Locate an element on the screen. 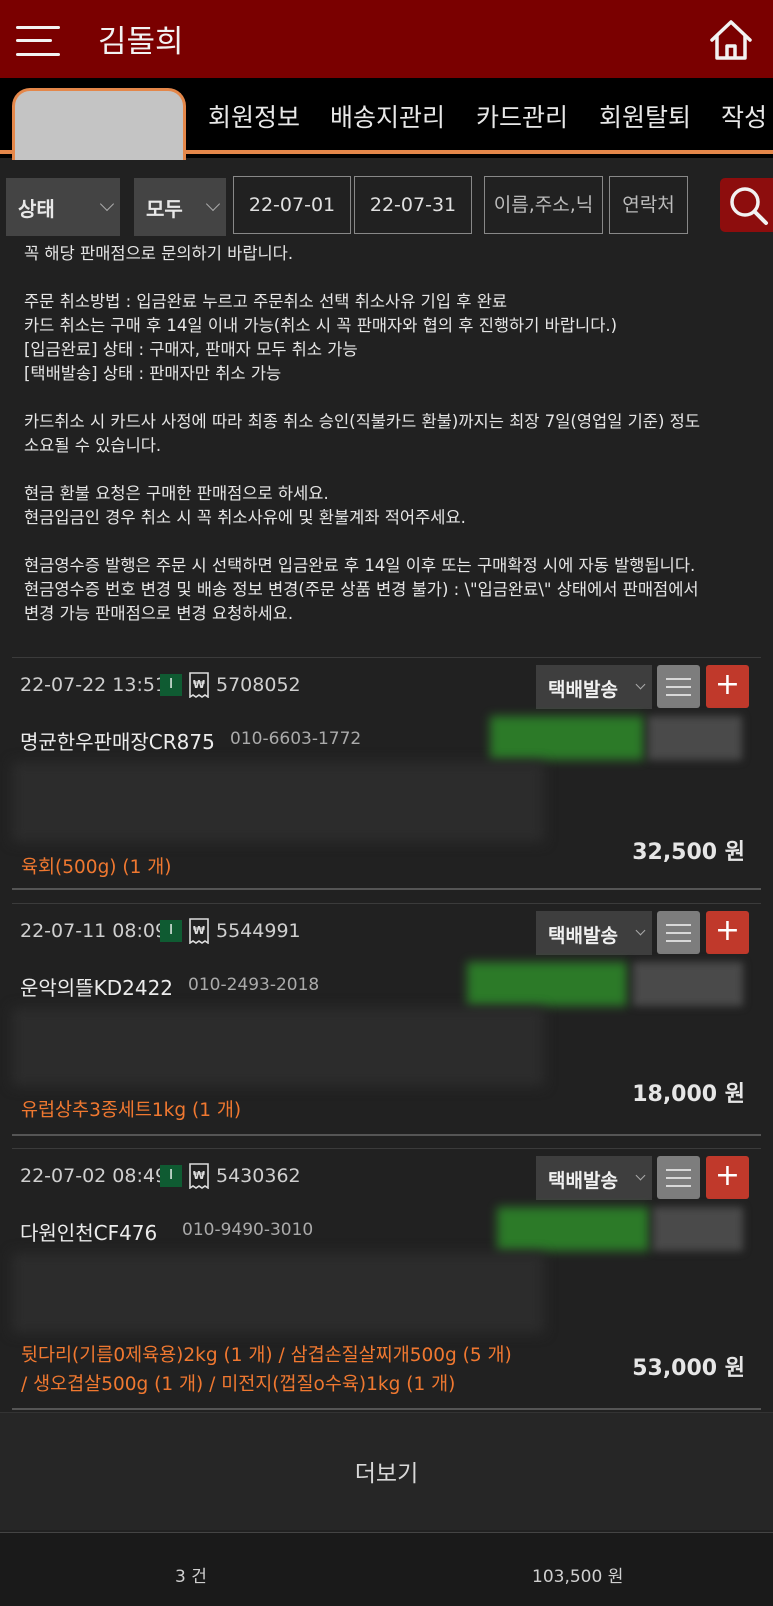  date-from-input: 22-07-01 is located at coordinates (292, 205).